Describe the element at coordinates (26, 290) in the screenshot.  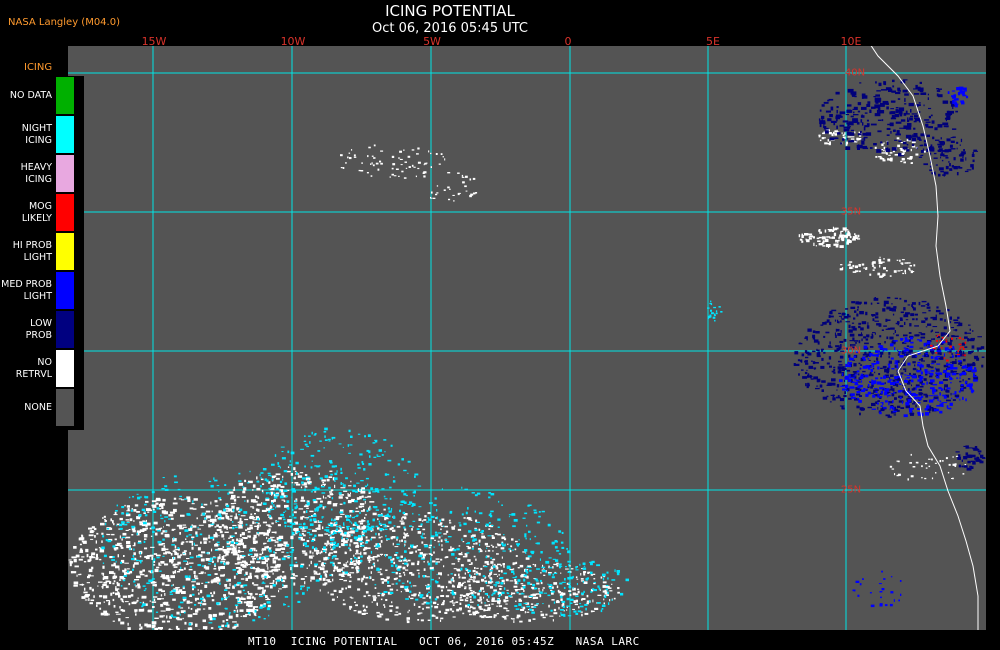
I see `legend-item-label: MED PROB LIGHT` at that location.